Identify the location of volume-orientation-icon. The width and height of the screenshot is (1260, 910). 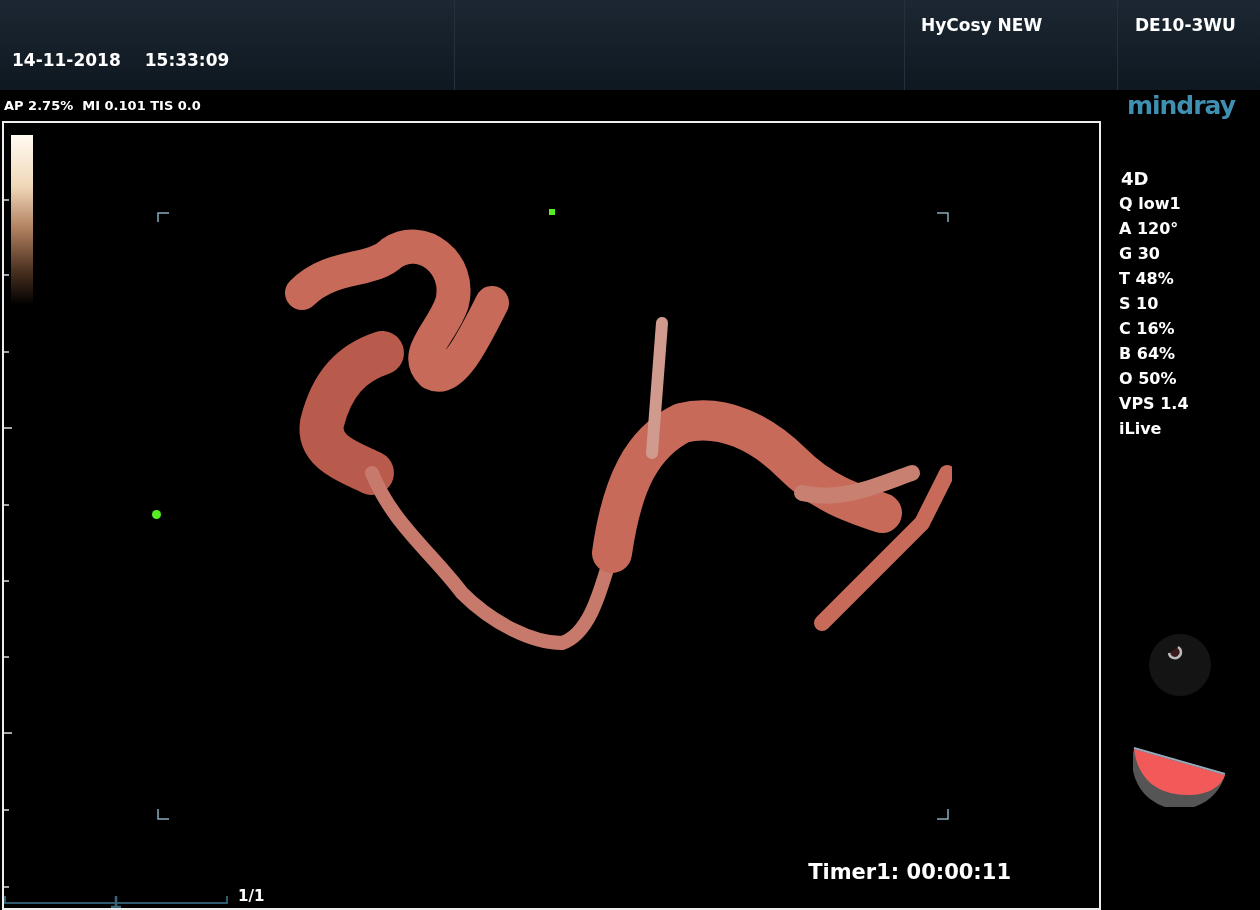
(1179, 776).